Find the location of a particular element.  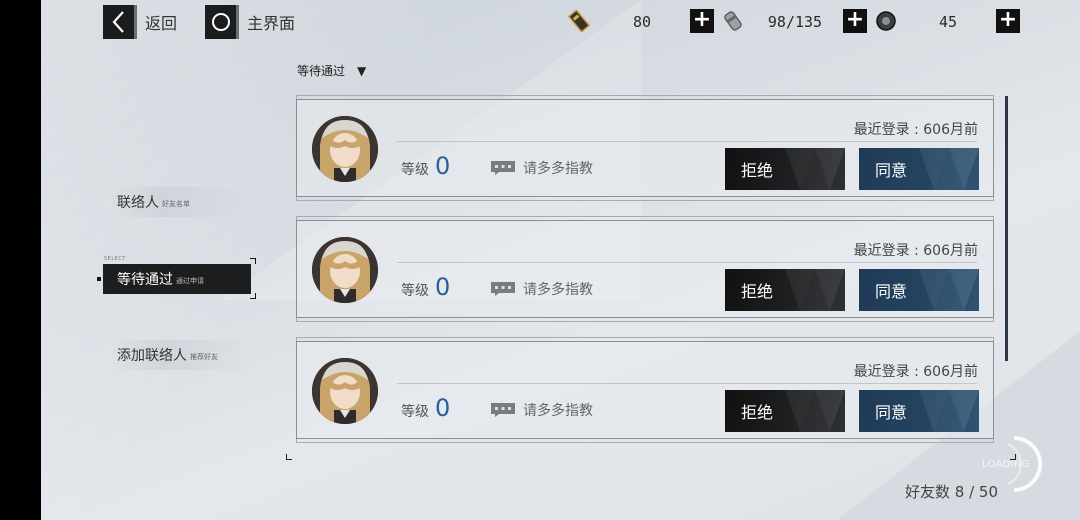

triangle-down-icon: ▼ is located at coordinates (362, 70).